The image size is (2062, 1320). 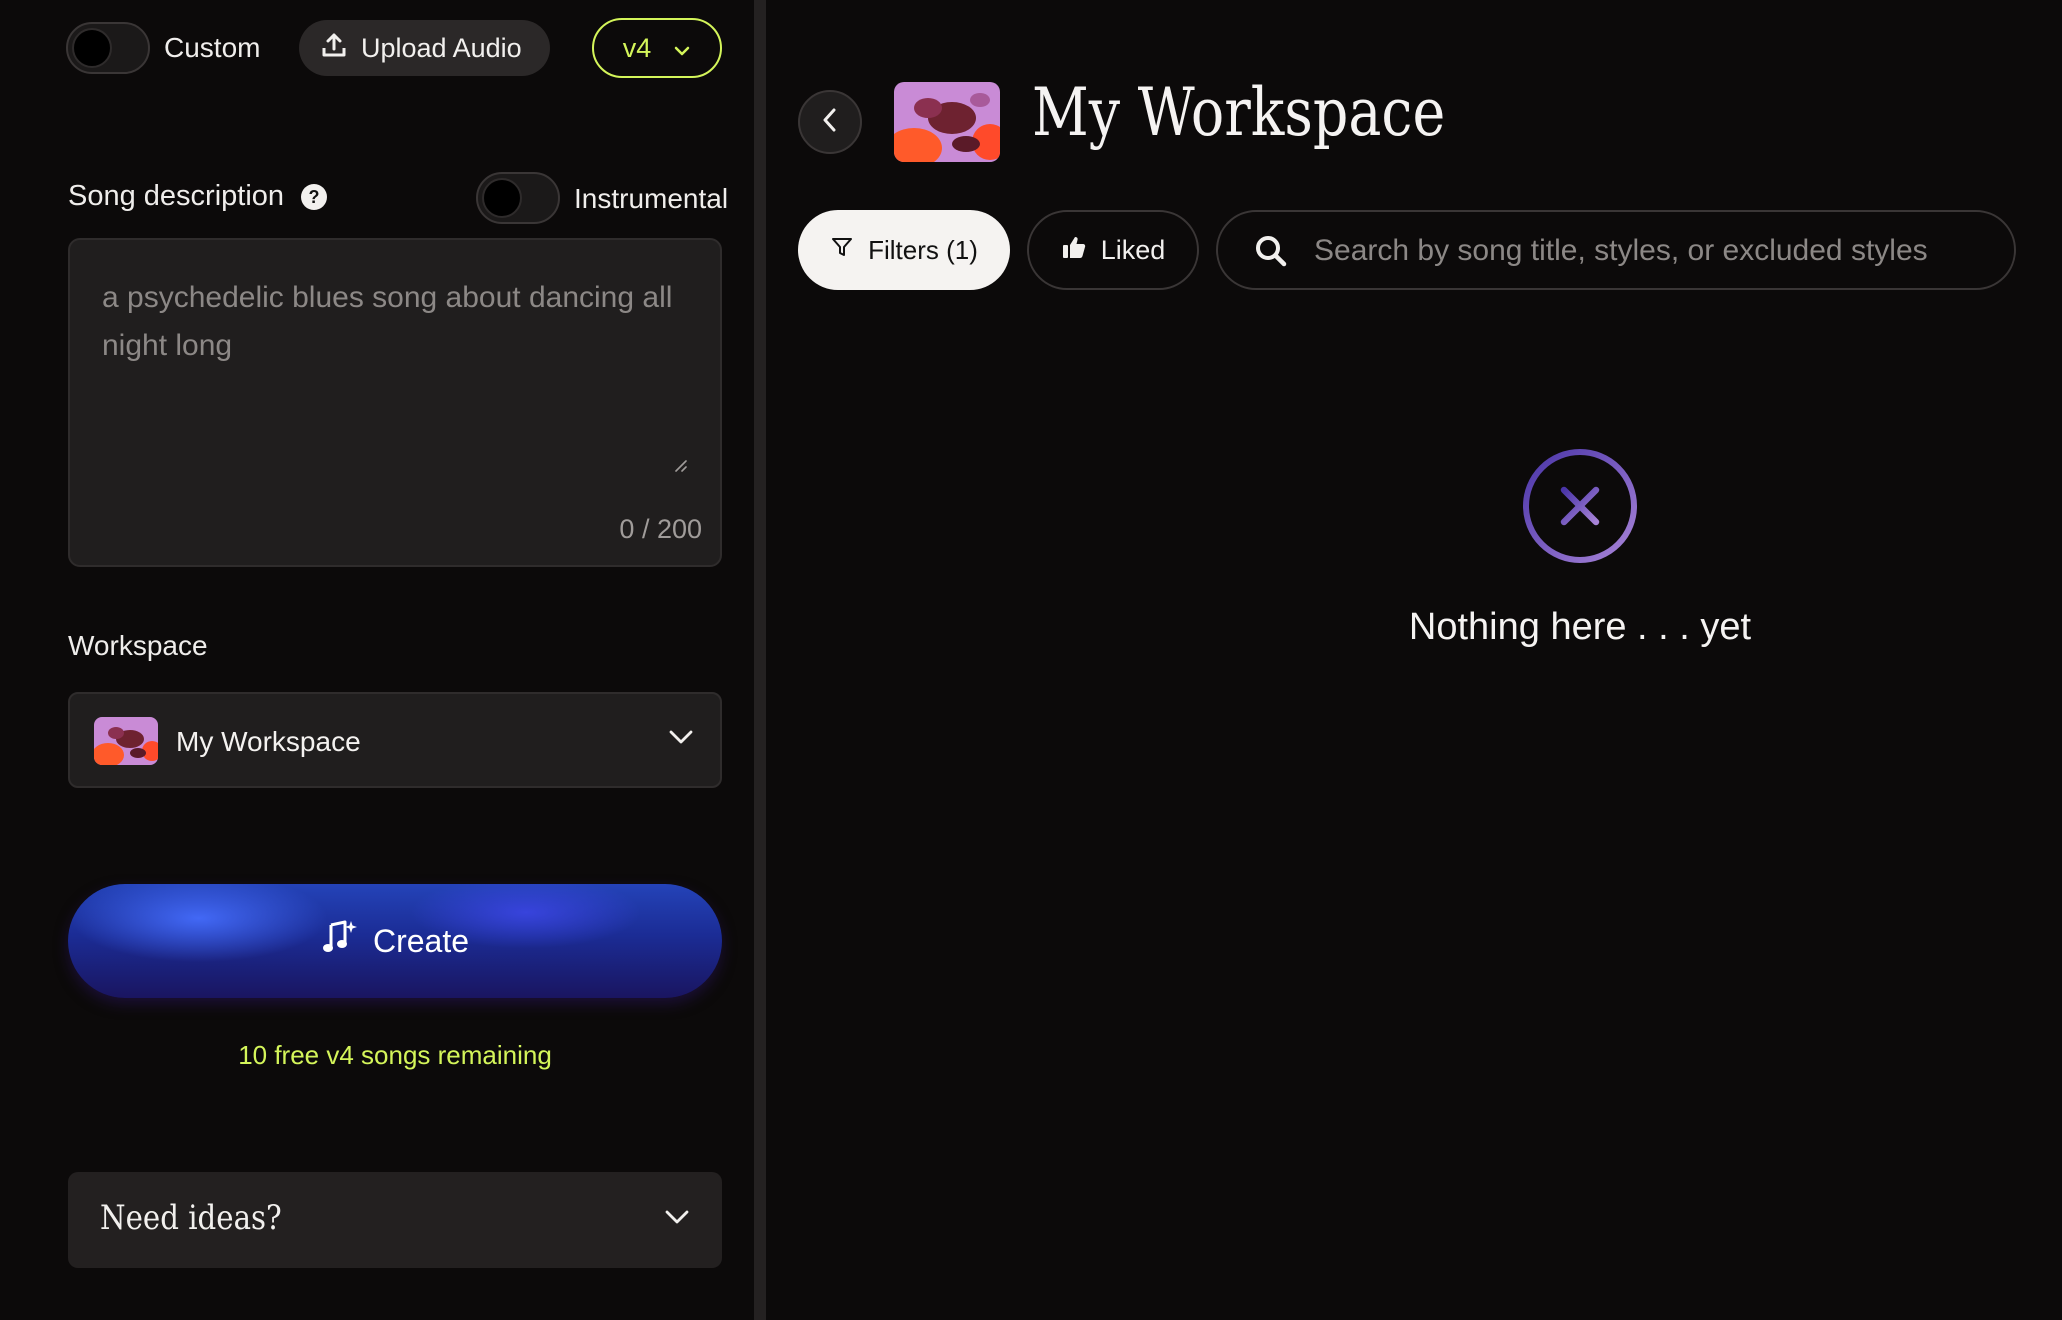 What do you see at coordinates (421, 940) in the screenshot?
I see `create-label: Create` at bounding box center [421, 940].